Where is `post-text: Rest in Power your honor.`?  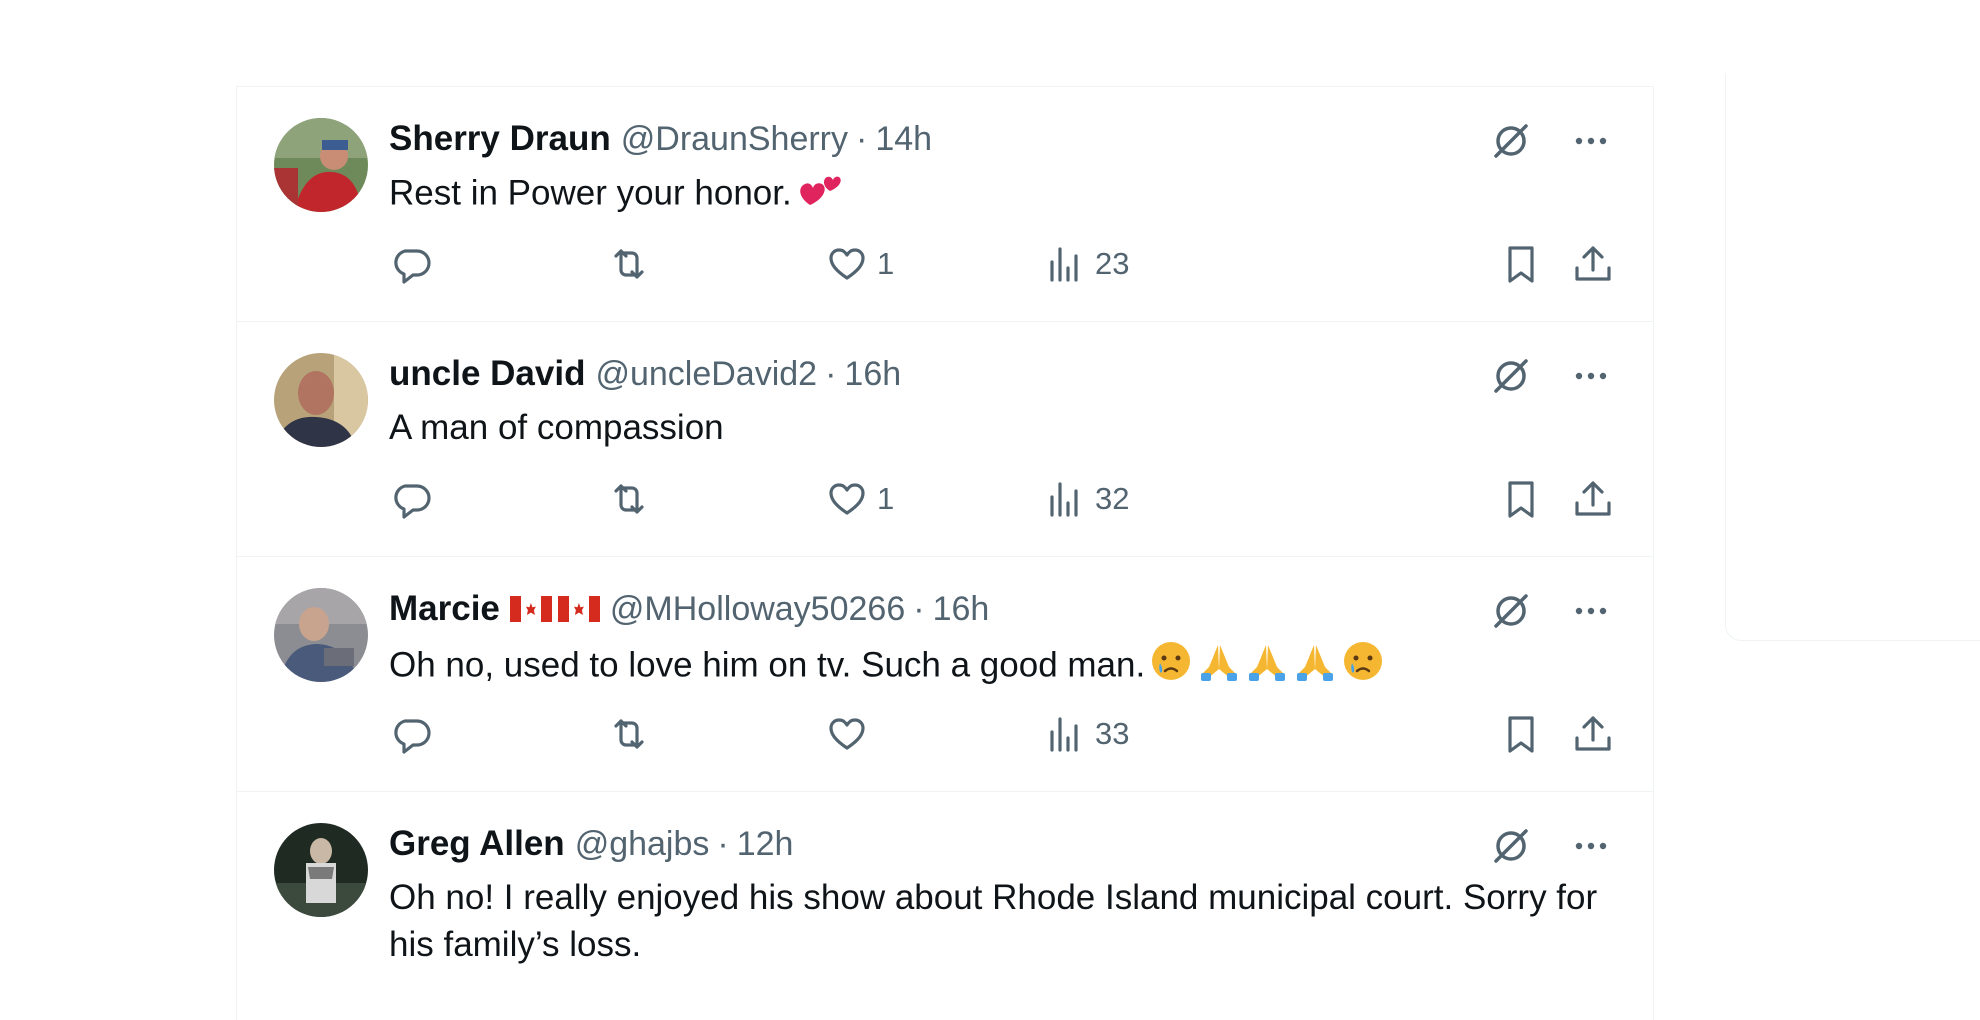
post-text: Rest in Power your honor. is located at coordinates (999, 195).